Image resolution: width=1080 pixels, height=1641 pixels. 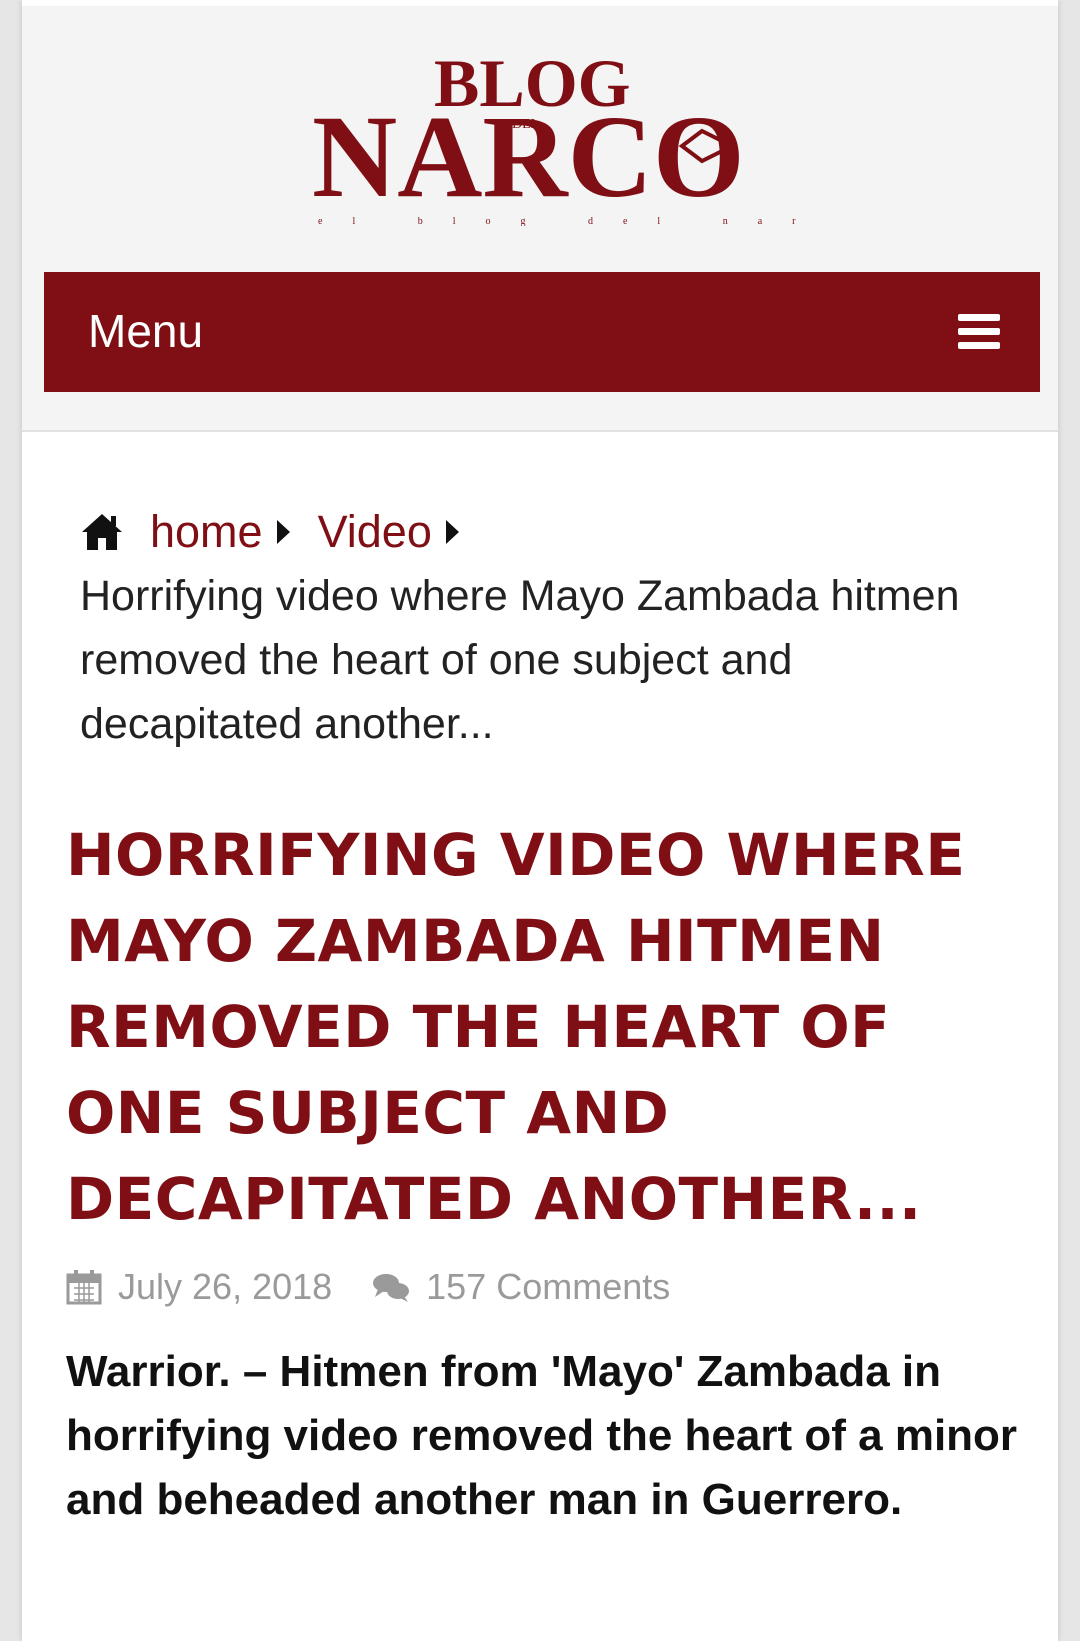 I want to click on post-meta: July 26, 2018 157 Comments, so click(x=368, y=1287).